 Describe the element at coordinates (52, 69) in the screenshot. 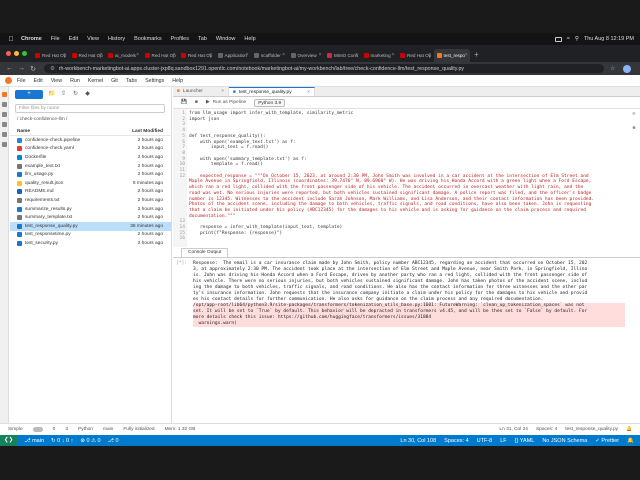

I see `site-info-icon: ⚙` at that location.